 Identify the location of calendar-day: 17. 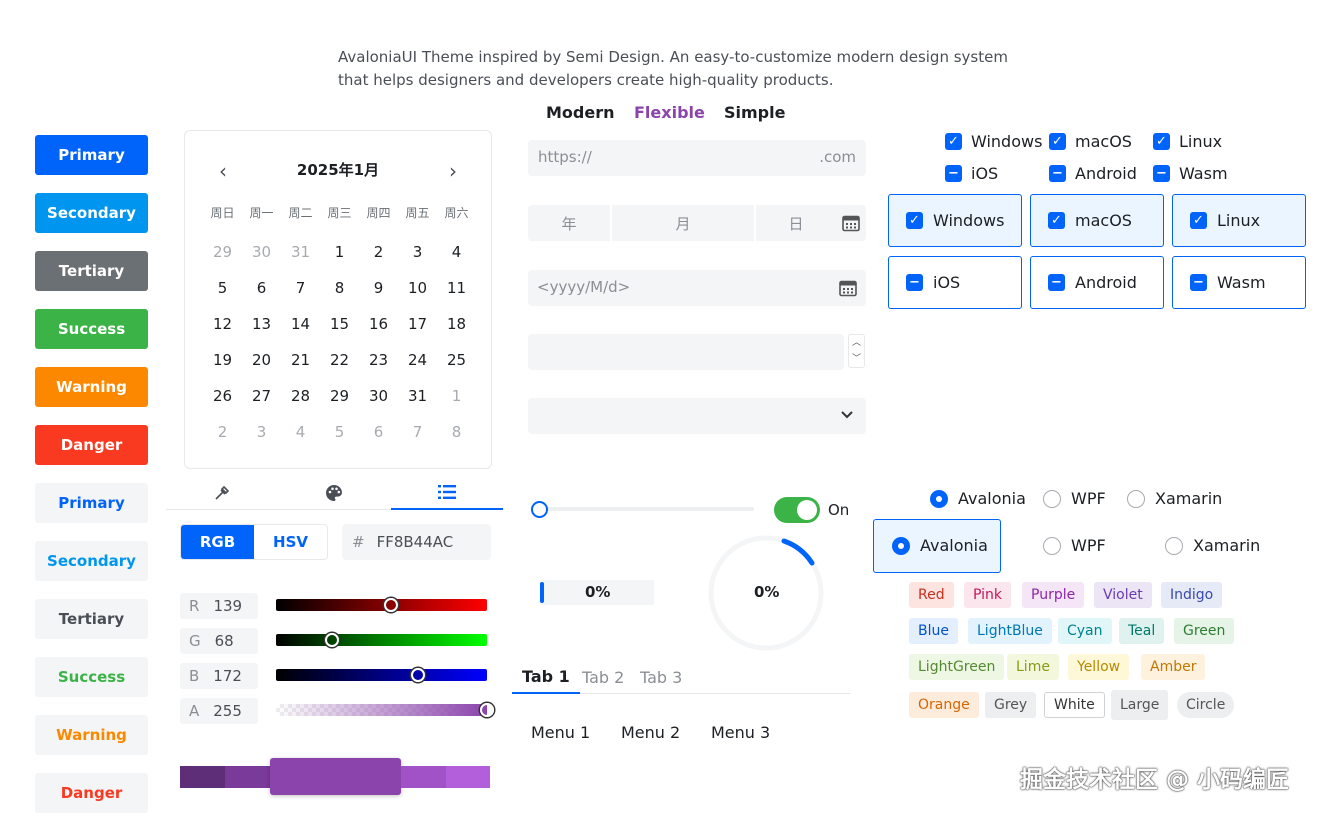
(417, 329).